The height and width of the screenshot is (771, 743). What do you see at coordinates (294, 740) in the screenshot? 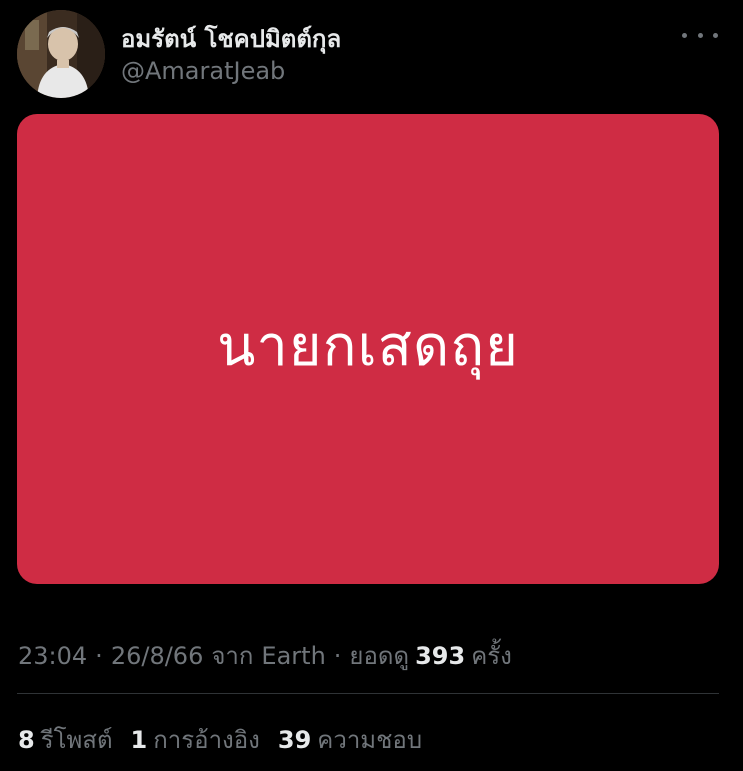
I see `likes-count: 39` at bounding box center [294, 740].